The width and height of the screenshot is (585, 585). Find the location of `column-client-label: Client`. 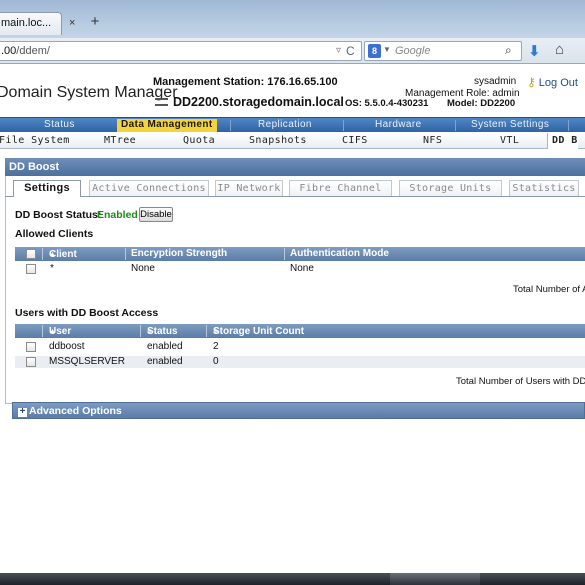

column-client-label: Client is located at coordinates (63, 254).